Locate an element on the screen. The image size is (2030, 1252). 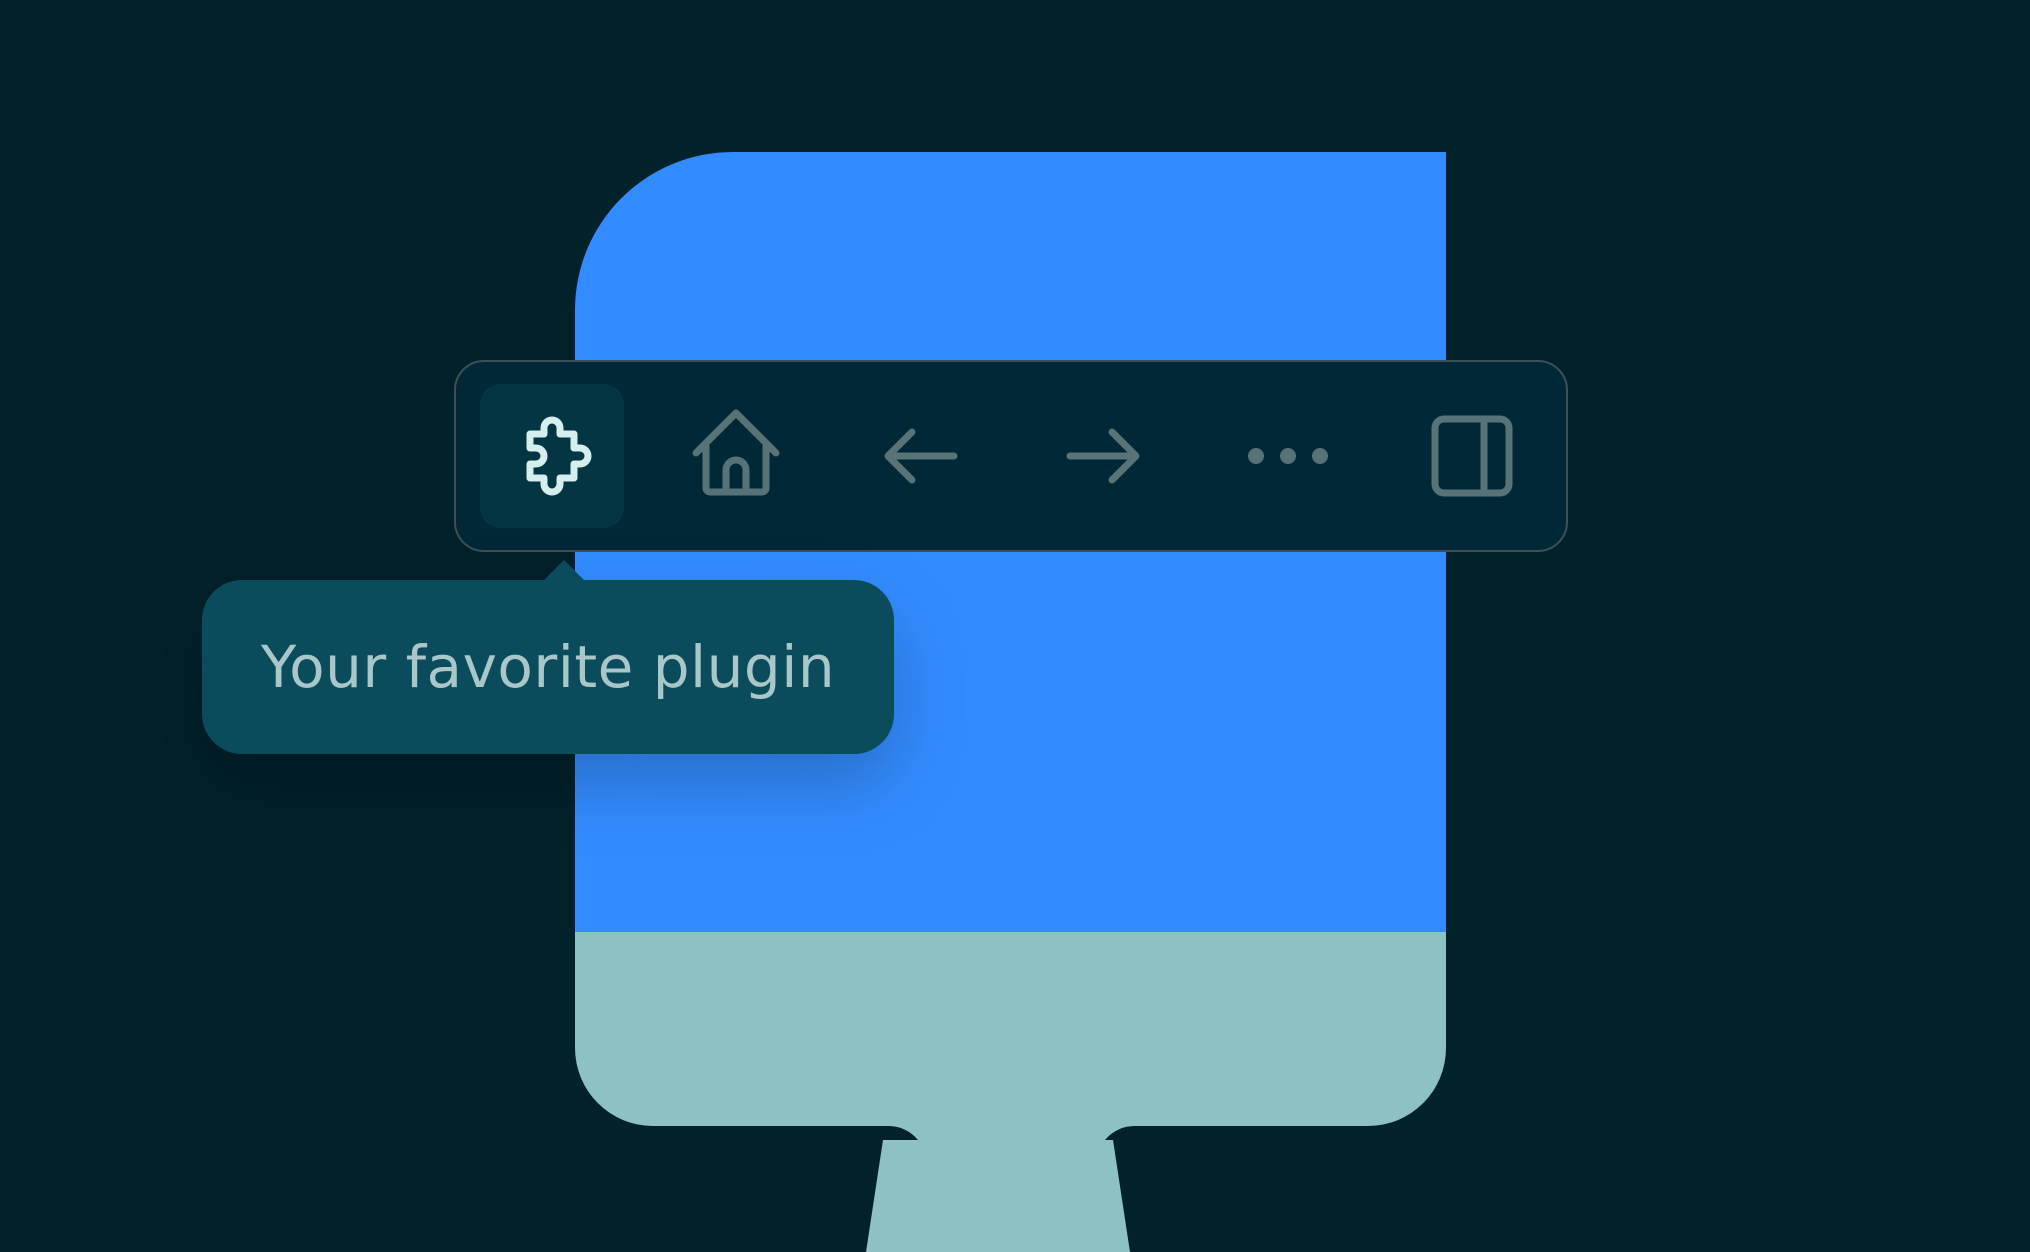
more-dots-icon is located at coordinates (1288, 456).